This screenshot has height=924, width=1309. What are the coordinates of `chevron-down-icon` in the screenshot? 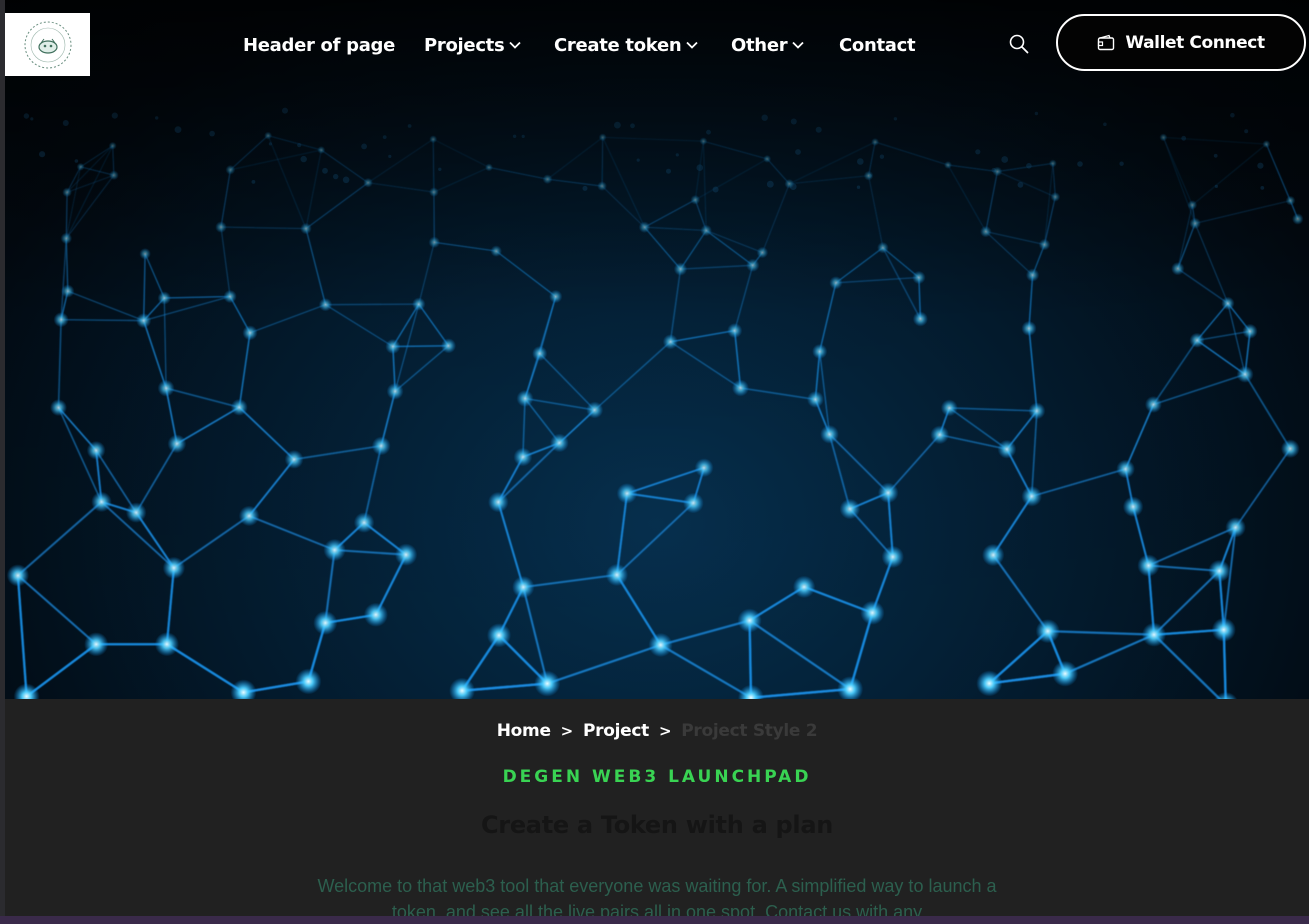 It's located at (692, 45).